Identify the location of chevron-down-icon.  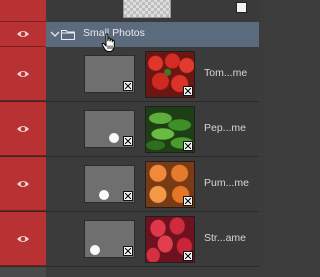
(55, 34).